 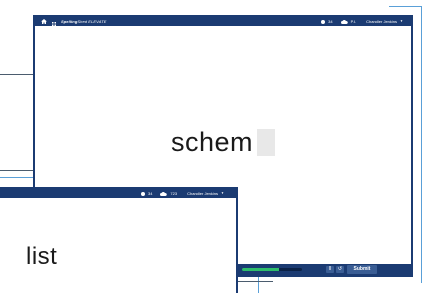 I want to click on coins-value: 34, so click(x=330, y=21).